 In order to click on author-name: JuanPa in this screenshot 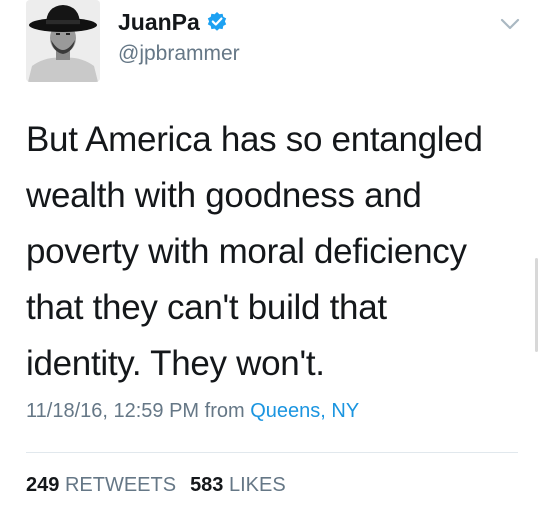, I will do `click(159, 22)`.